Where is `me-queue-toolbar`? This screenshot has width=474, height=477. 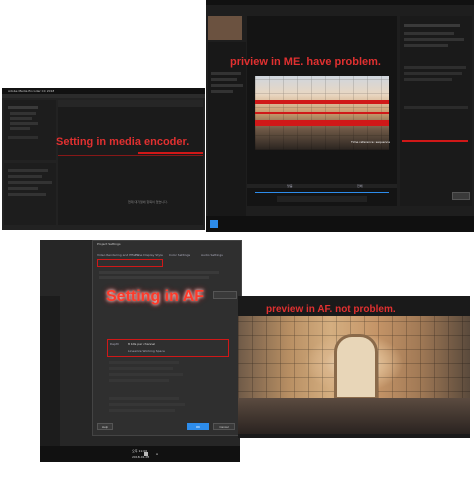
me-queue-toolbar is located at coordinates (130, 103).